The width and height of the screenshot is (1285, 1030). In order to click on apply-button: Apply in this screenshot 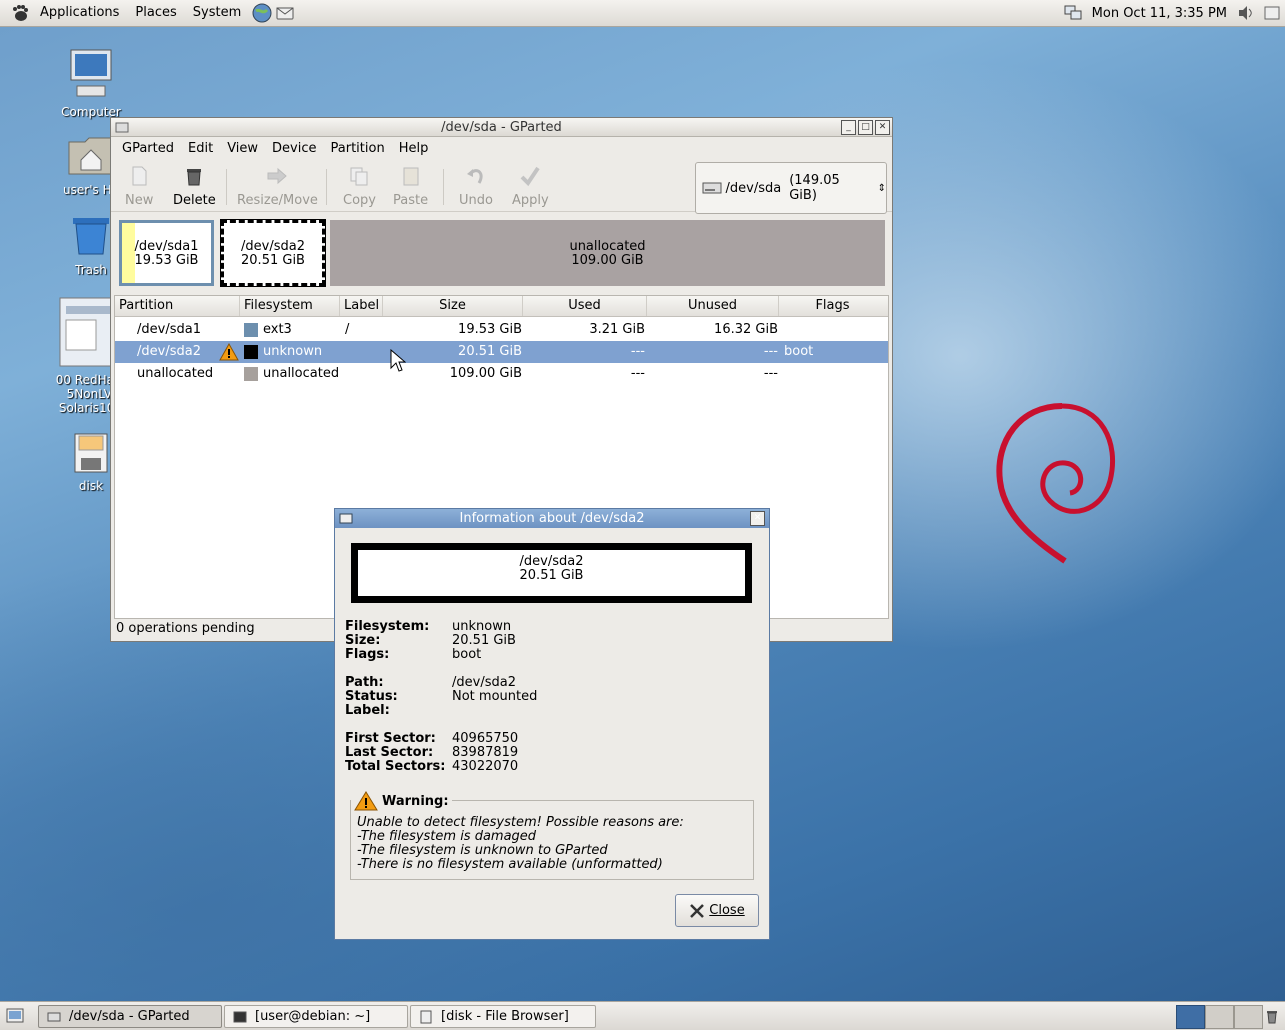, I will do `click(530, 186)`.